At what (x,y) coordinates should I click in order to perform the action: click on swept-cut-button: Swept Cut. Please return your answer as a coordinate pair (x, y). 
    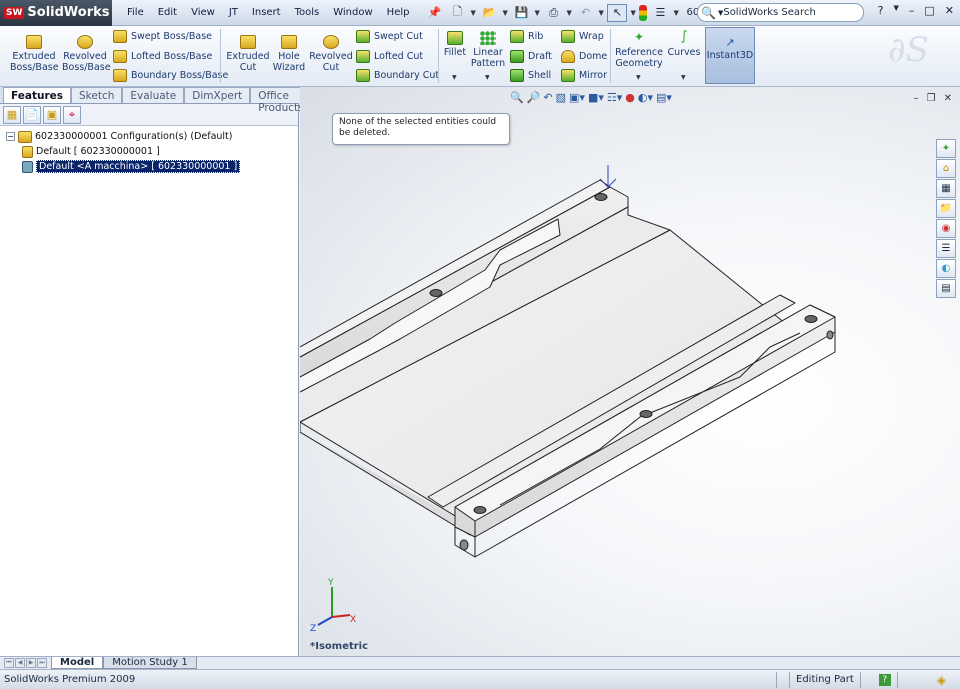
    Looking at the image, I should click on (389, 36).